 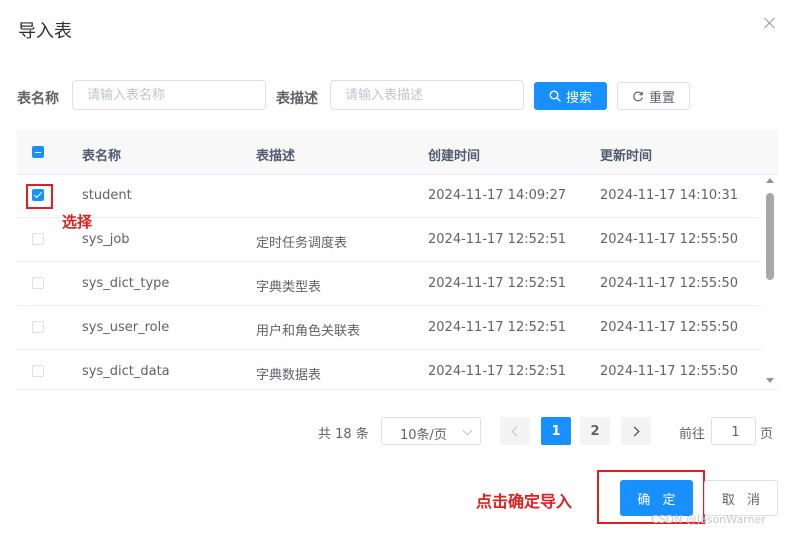 What do you see at coordinates (770, 281) in the screenshot?
I see `table-scrollbar` at bounding box center [770, 281].